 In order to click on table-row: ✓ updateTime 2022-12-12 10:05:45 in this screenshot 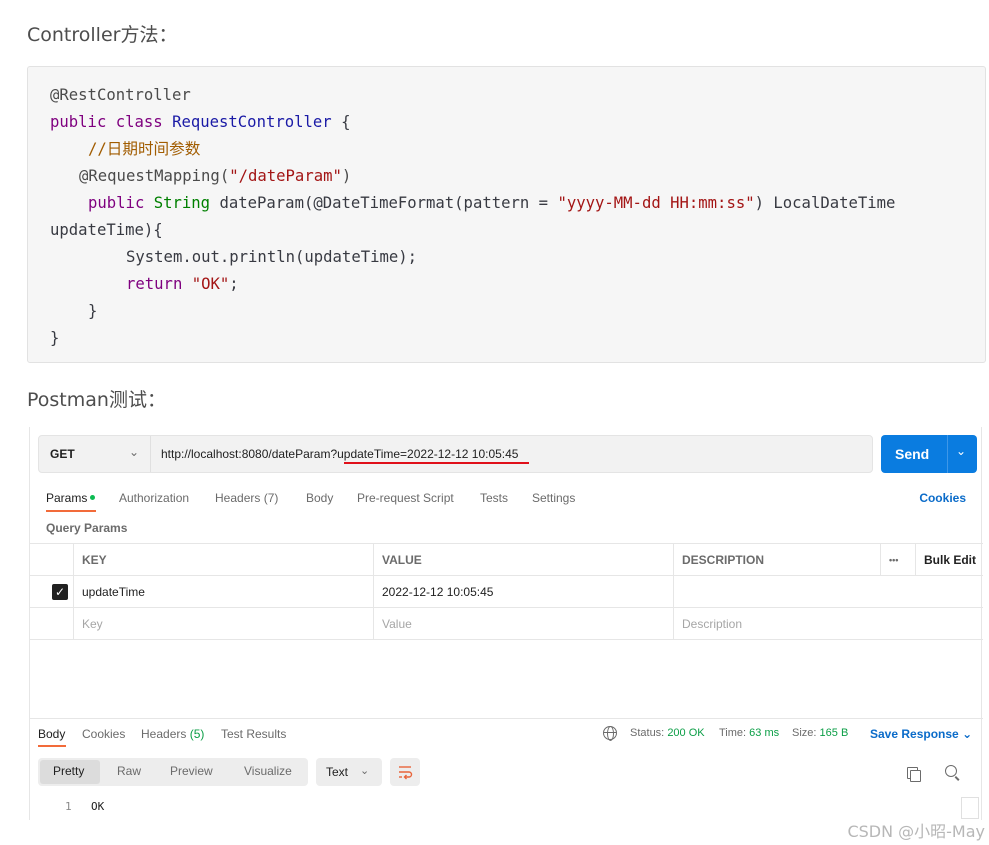, I will do `click(506, 592)`.